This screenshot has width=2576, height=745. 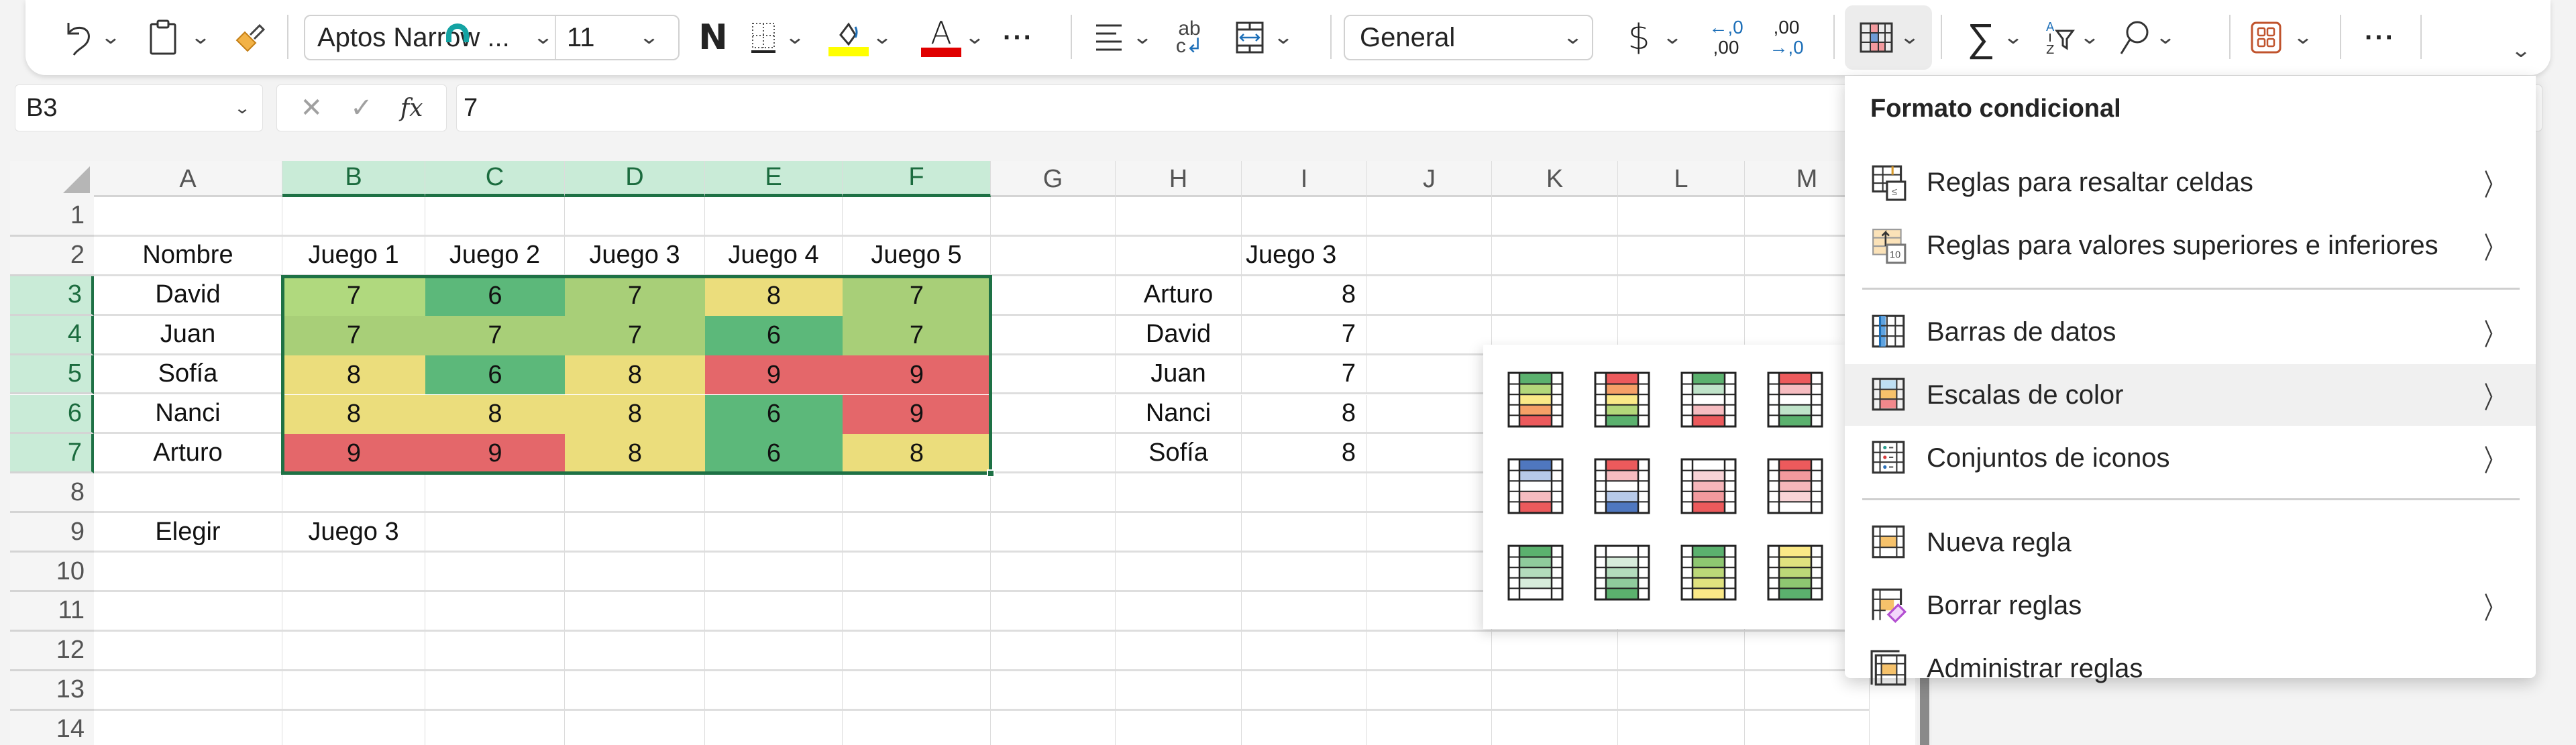 What do you see at coordinates (1726, 37) in the screenshot?
I see `increase-decimal-button: ←,0 ,00` at bounding box center [1726, 37].